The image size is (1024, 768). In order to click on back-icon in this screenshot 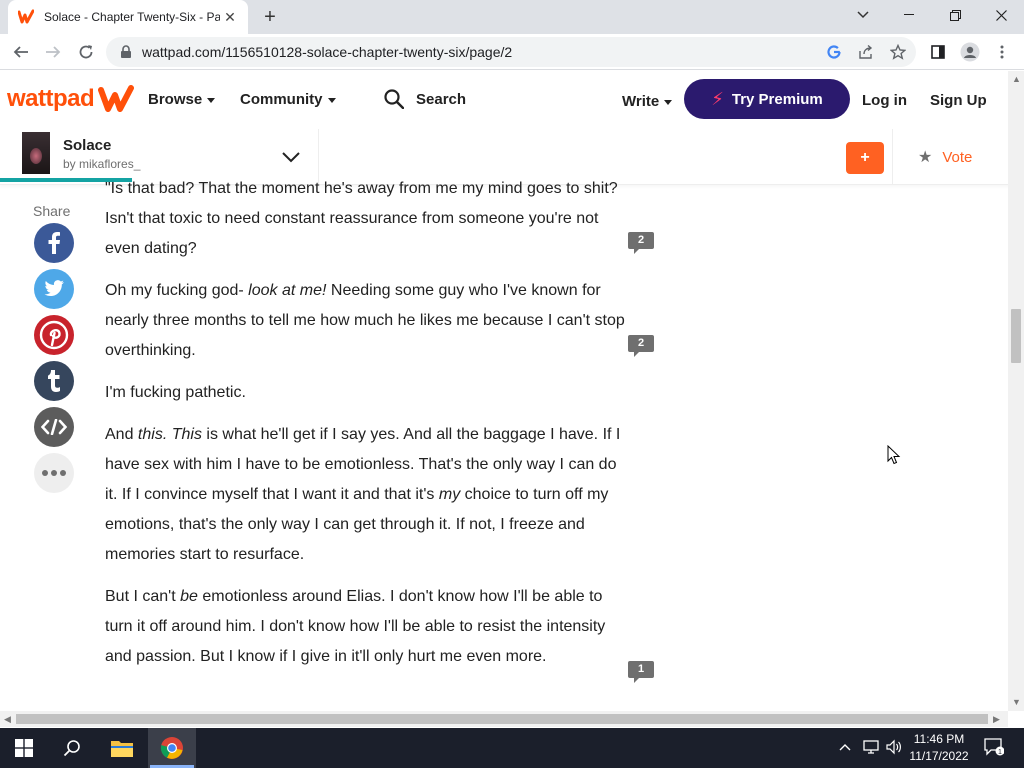, I will do `click(21, 52)`.